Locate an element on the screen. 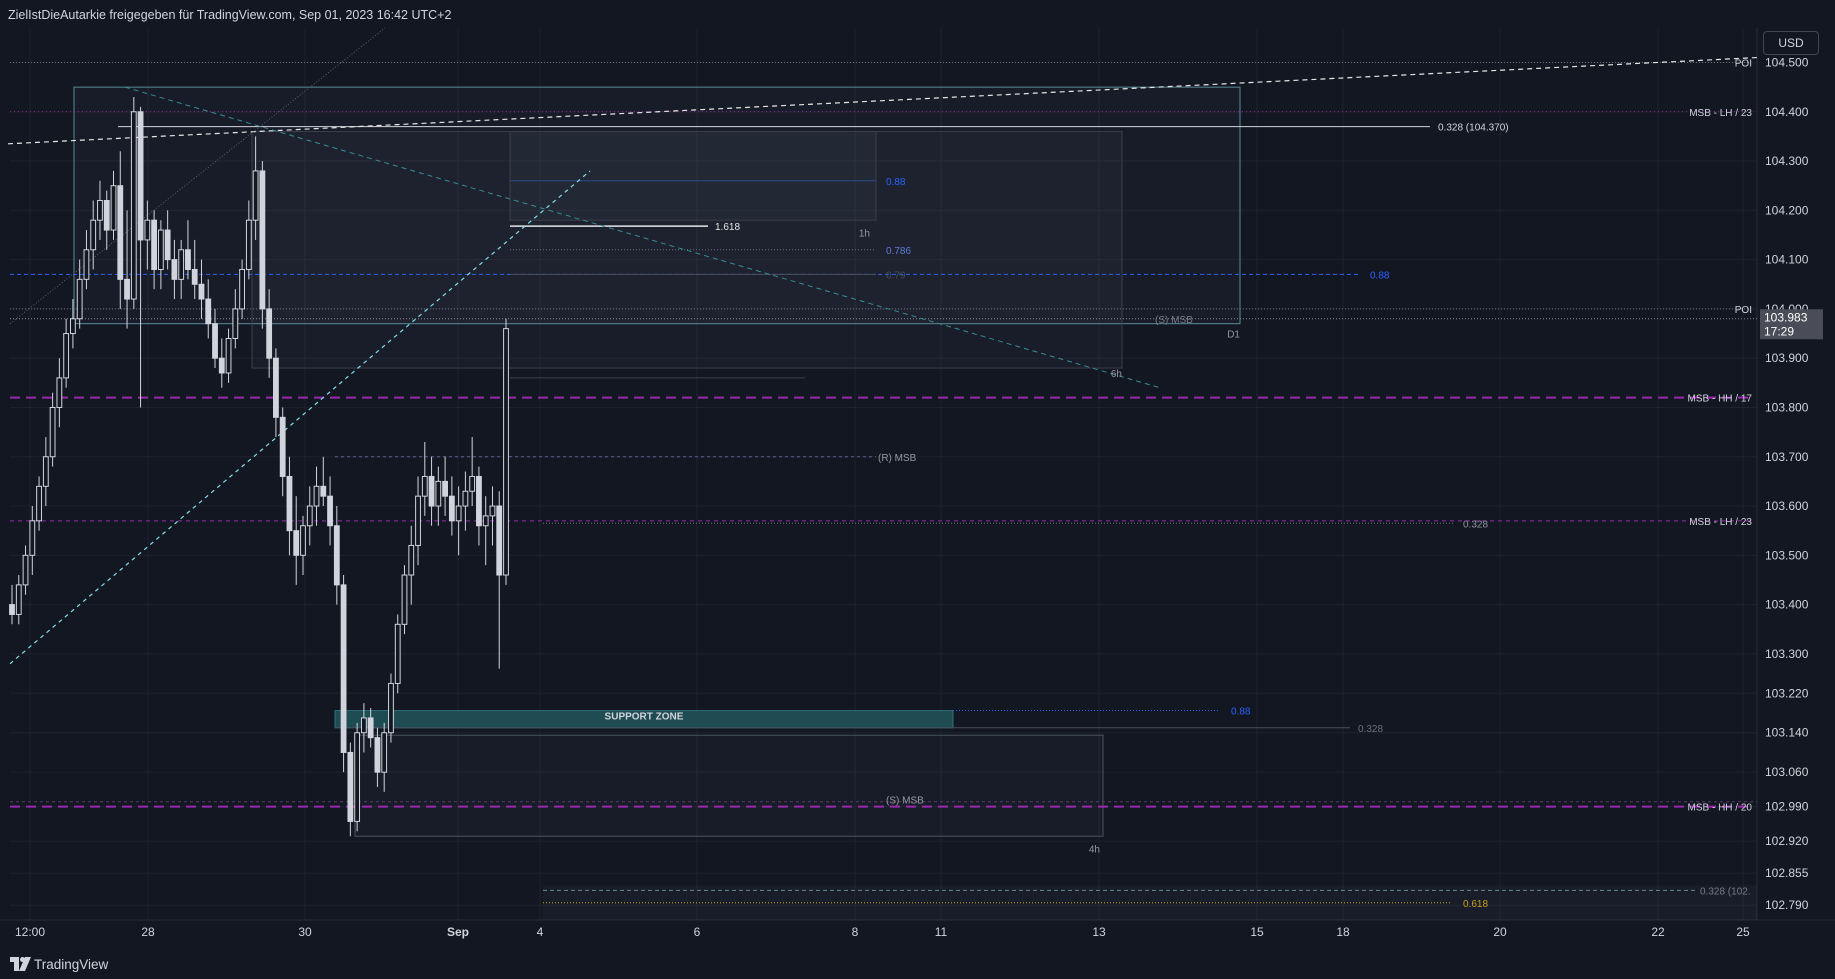 This screenshot has height=979, width=1835. footer: TradingView is located at coordinates (917, 964).